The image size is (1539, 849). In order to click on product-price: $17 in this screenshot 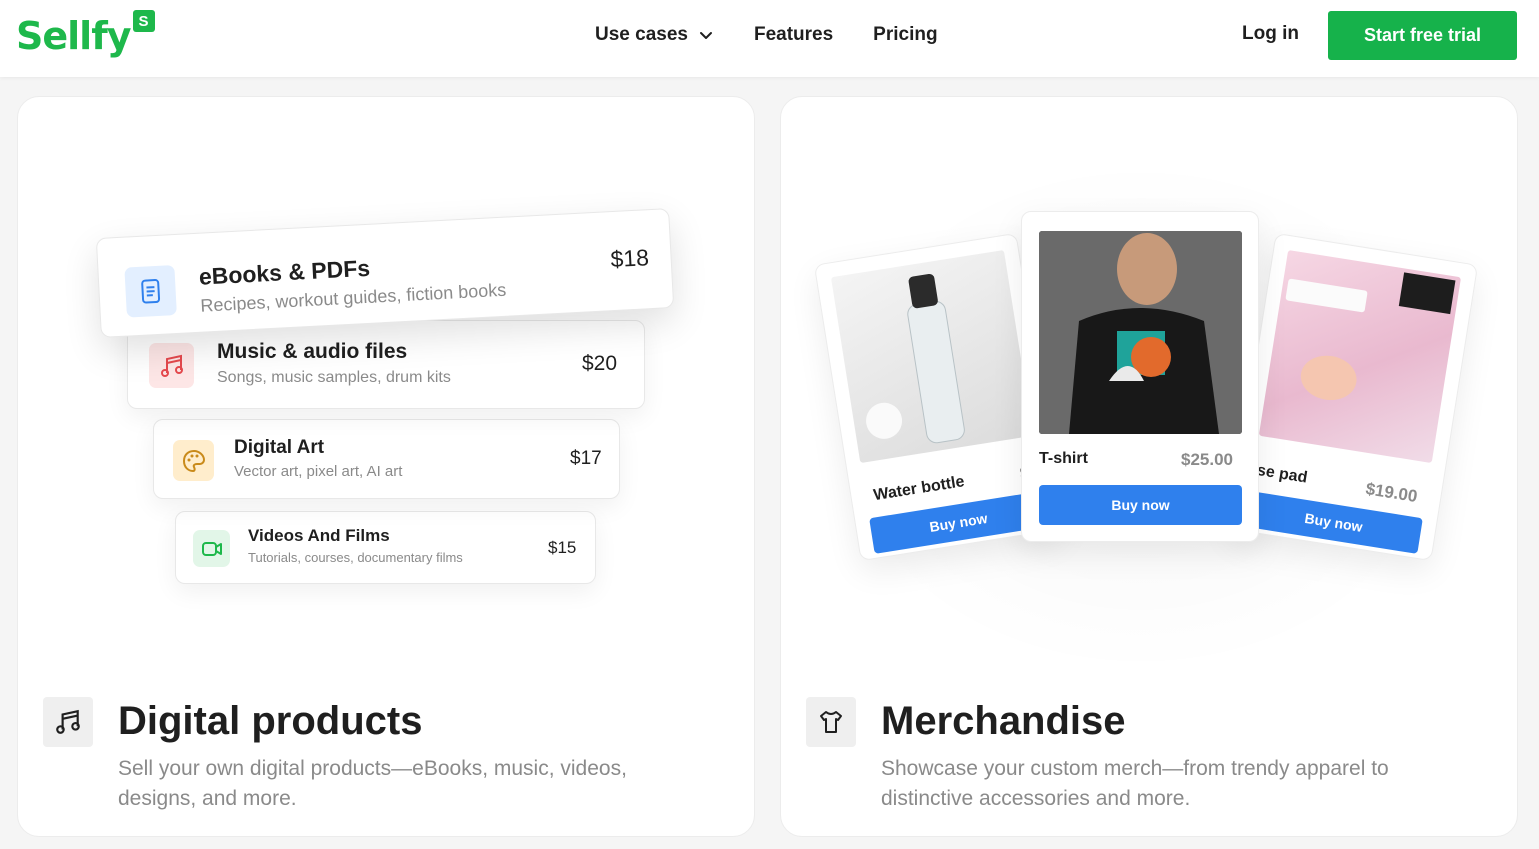, I will do `click(586, 458)`.